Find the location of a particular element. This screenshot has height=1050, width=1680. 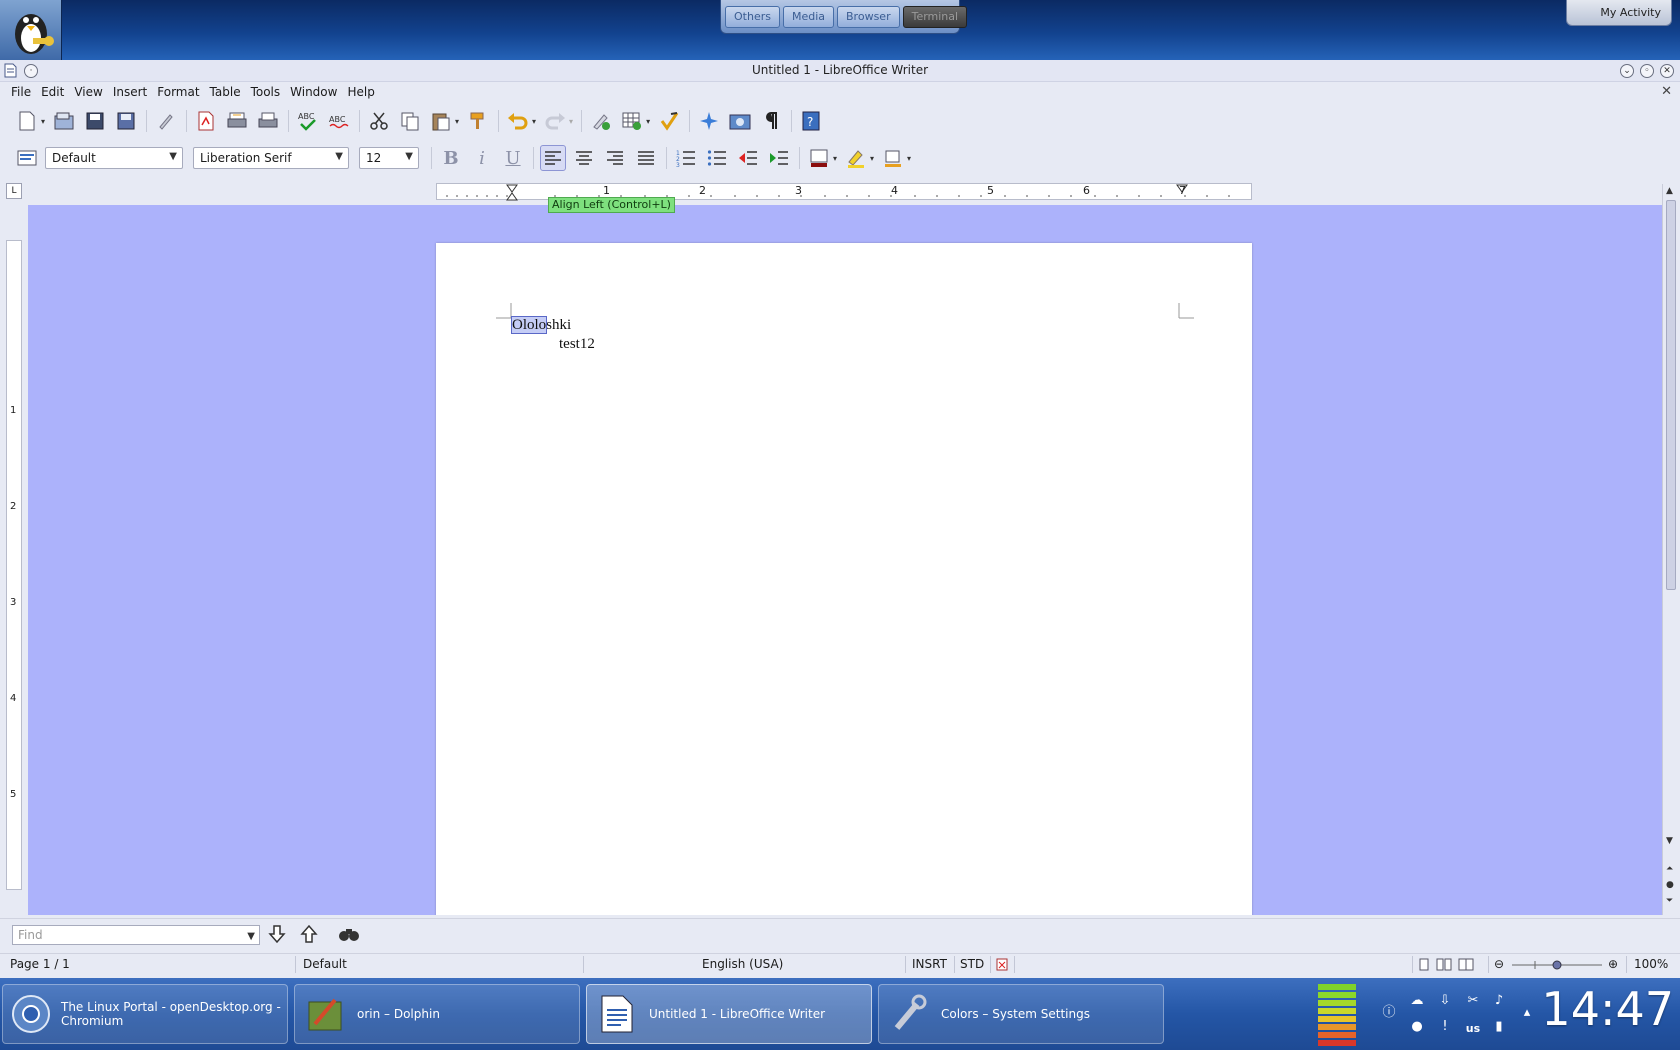

gallery-icon is located at coordinates (740, 121).